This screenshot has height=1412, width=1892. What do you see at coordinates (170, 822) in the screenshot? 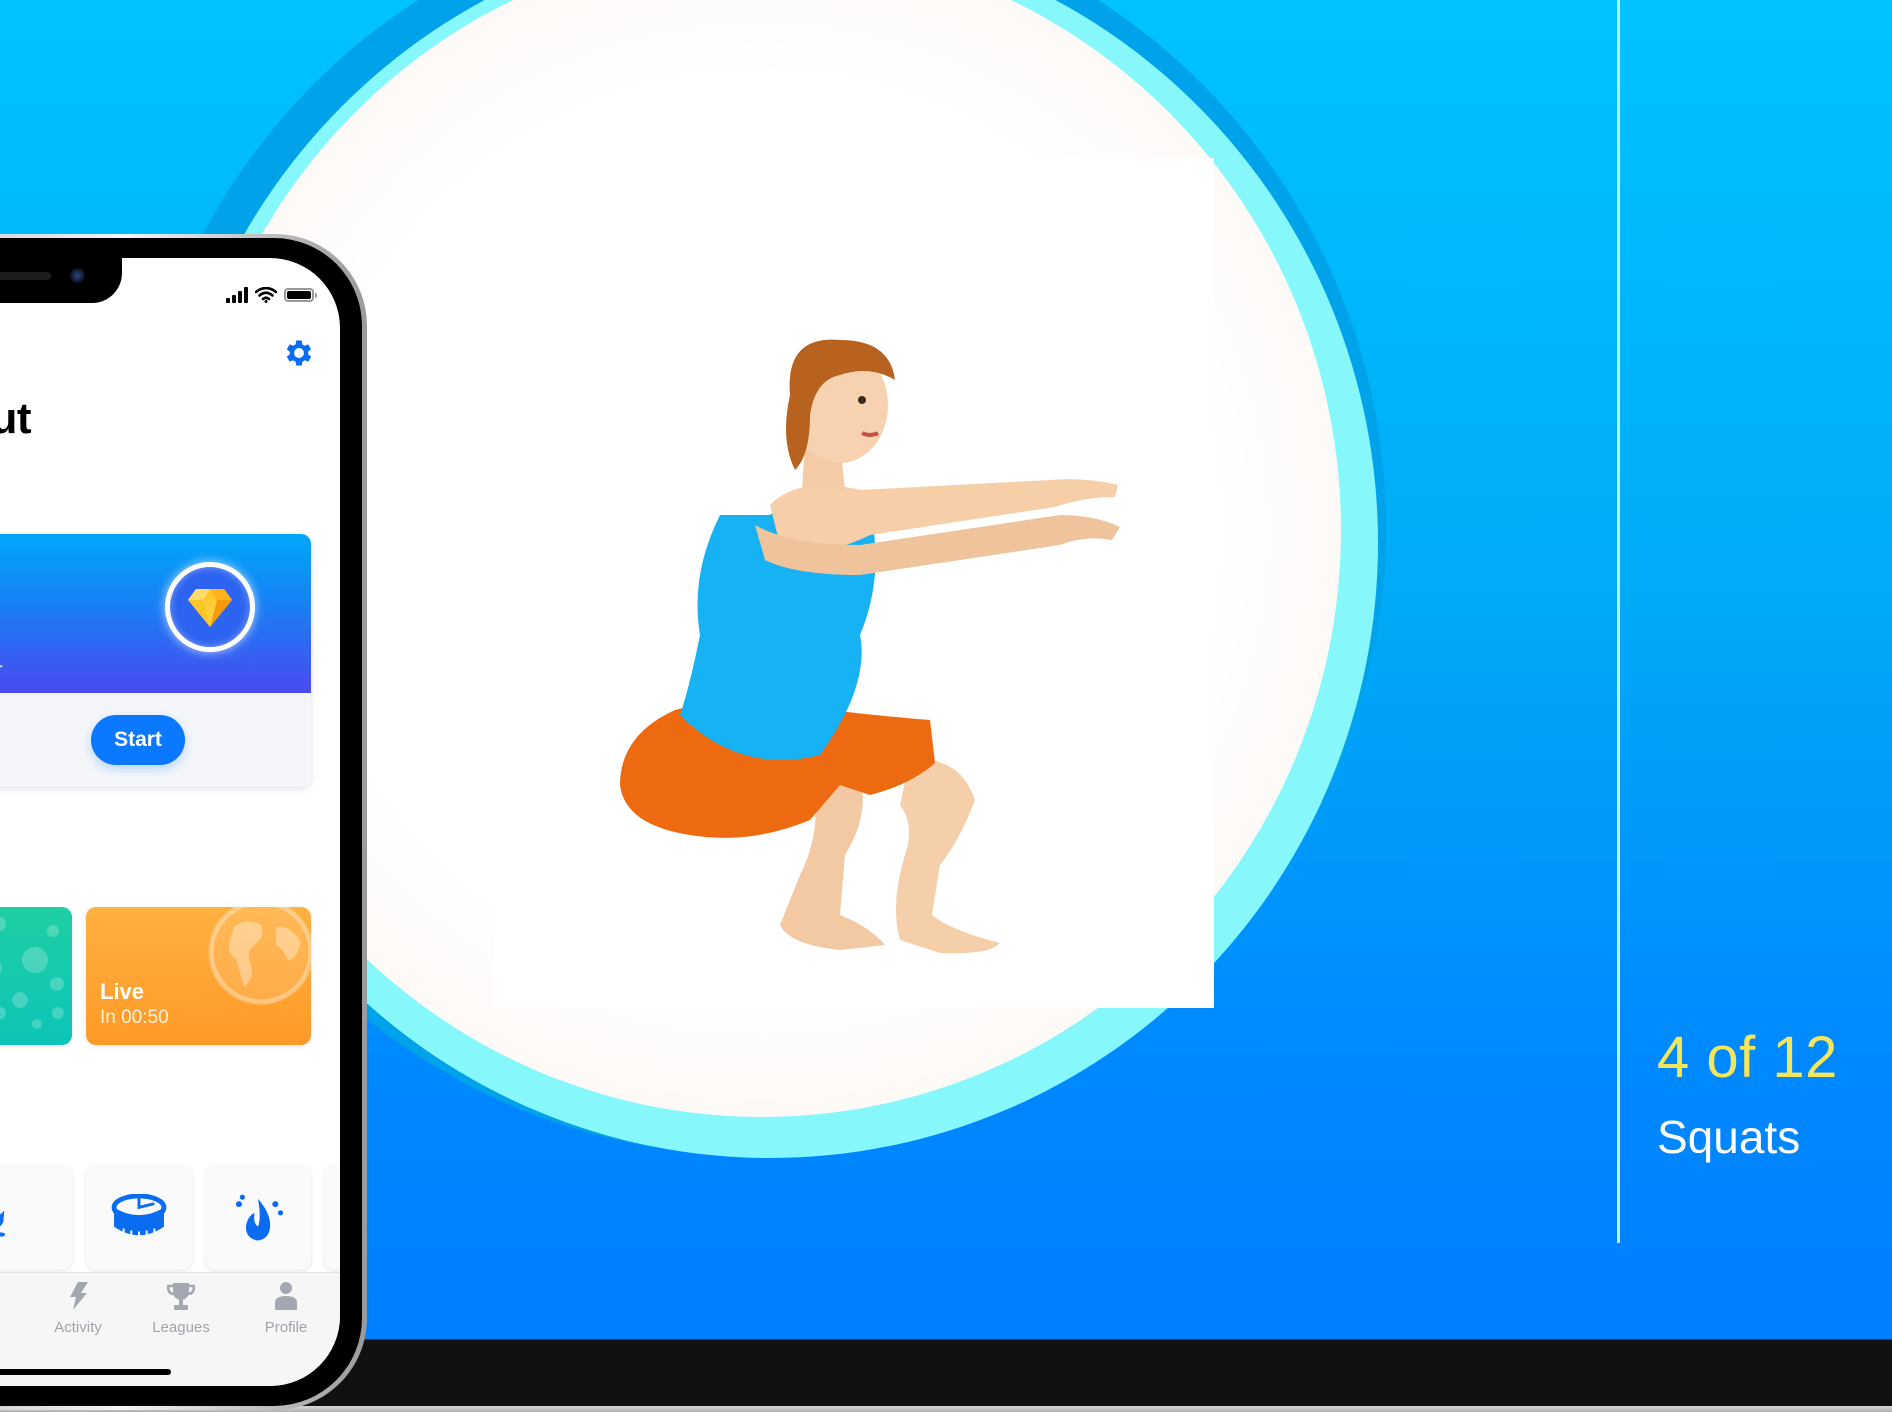
I see `phone-screen: ut ng of 4 Start` at bounding box center [170, 822].